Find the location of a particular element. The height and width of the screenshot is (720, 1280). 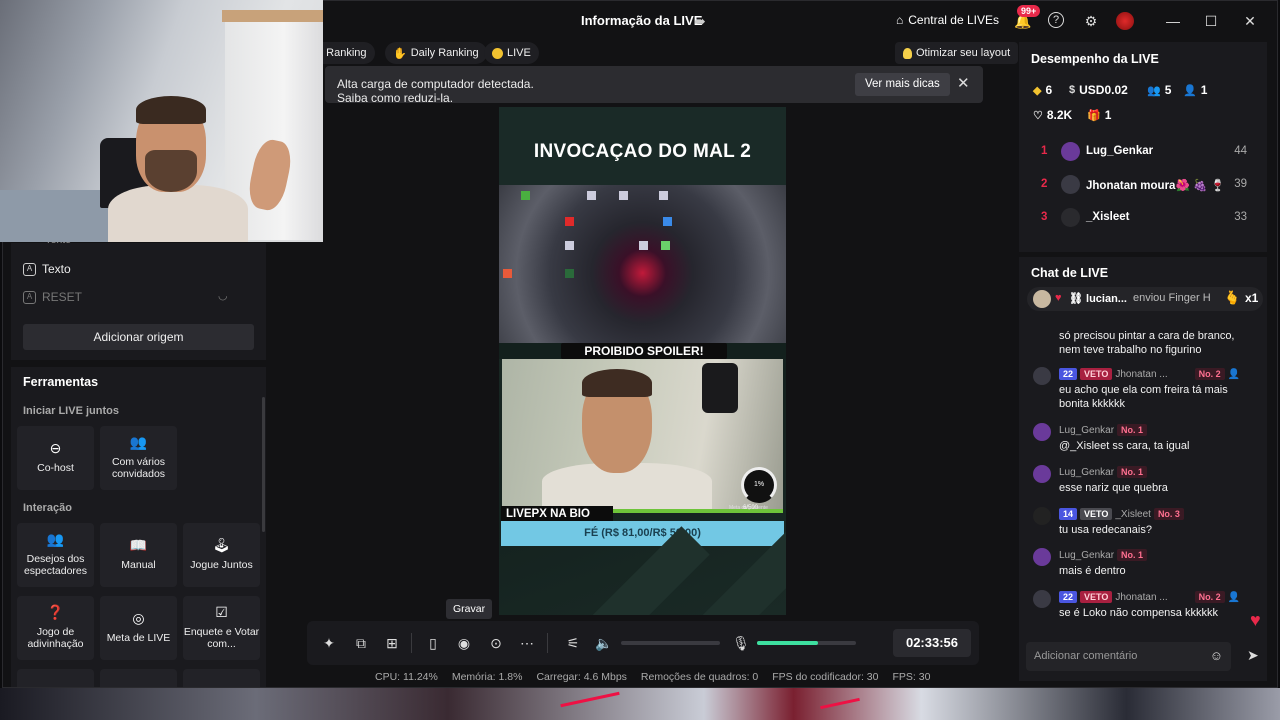

viewer-wishes-tool: 👥 Desejos dos espectadores is located at coordinates (55, 555).